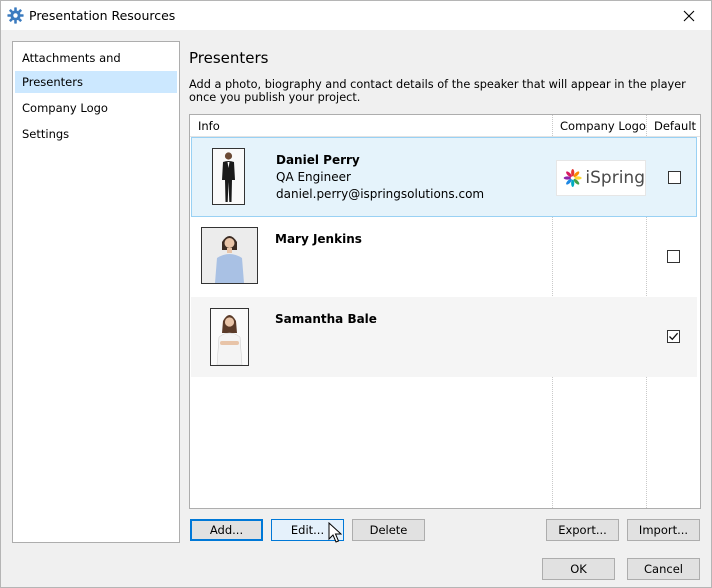  I want to click on sidebar-item-settings: Settings, so click(96, 134).